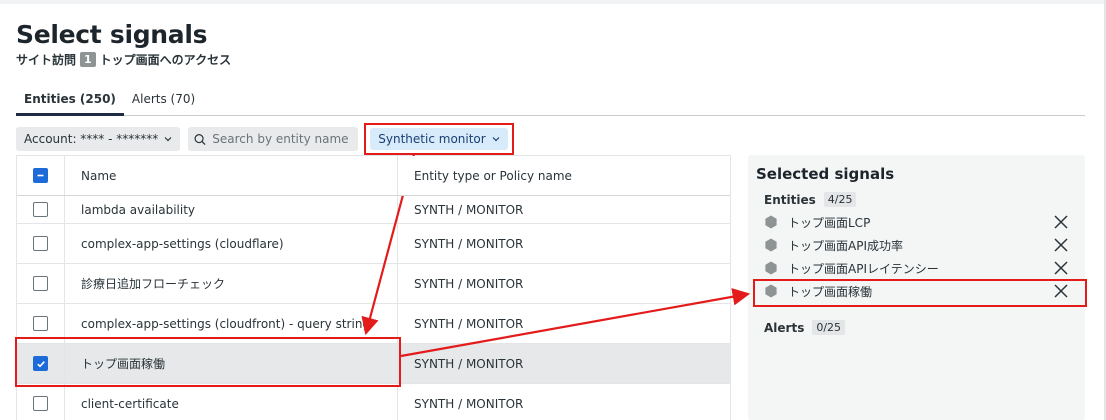 This screenshot has height=420, width=1106. I want to click on tab-entities: Entities (250), so click(70, 100).